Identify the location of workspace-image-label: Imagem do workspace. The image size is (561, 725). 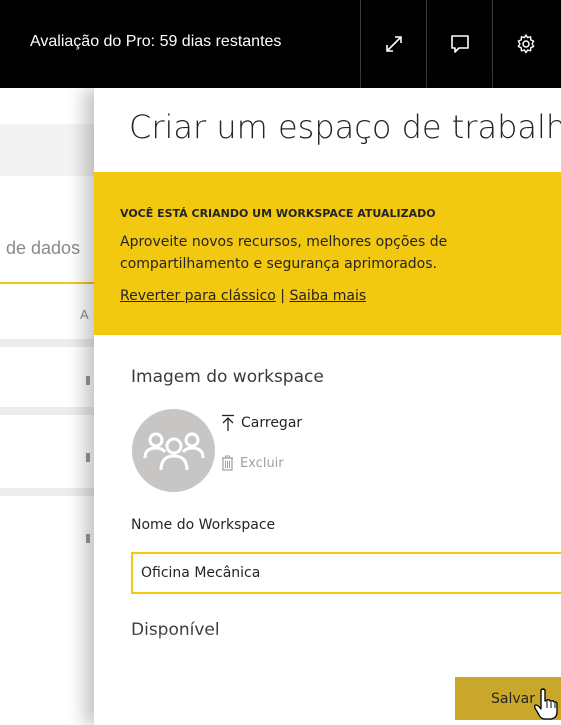
(227, 377).